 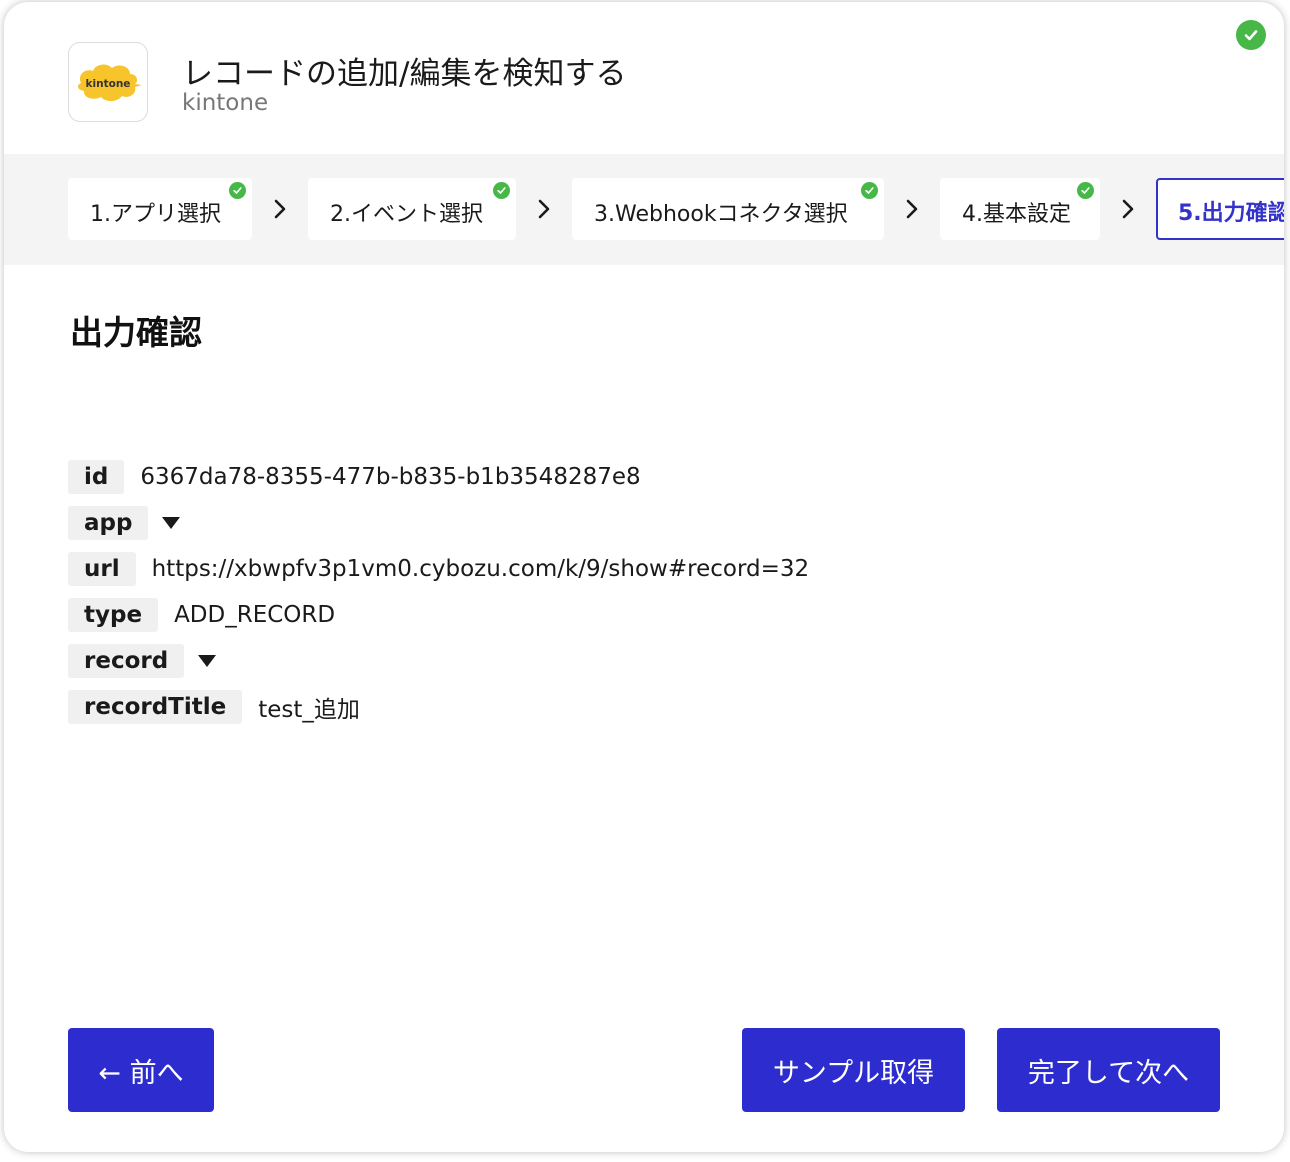 What do you see at coordinates (141, 1070) in the screenshot?
I see `prev-button: ← 前へ` at bounding box center [141, 1070].